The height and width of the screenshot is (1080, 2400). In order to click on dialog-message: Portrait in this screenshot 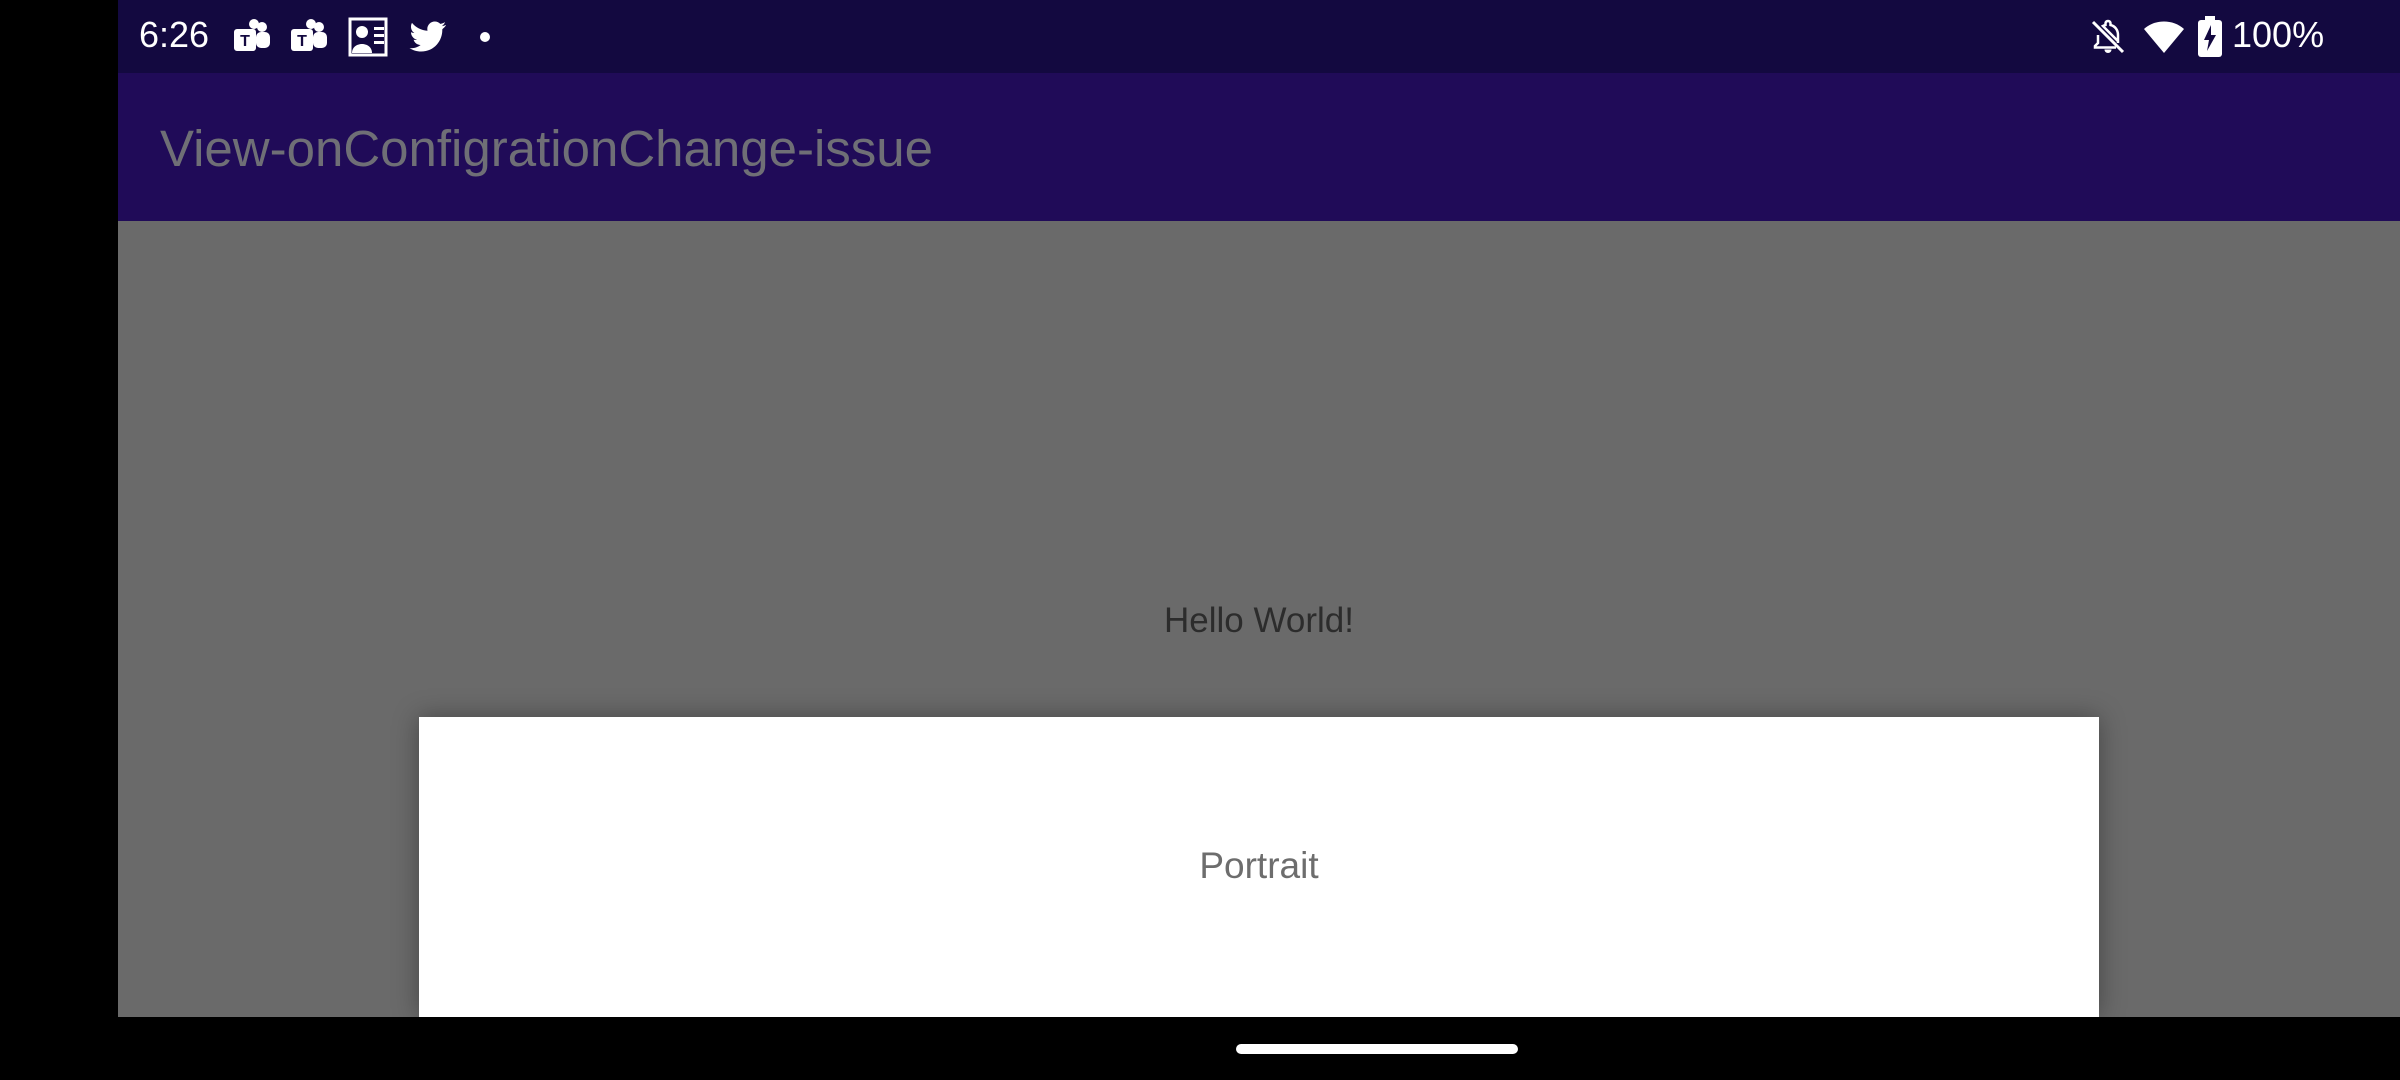, I will do `click(1259, 865)`.